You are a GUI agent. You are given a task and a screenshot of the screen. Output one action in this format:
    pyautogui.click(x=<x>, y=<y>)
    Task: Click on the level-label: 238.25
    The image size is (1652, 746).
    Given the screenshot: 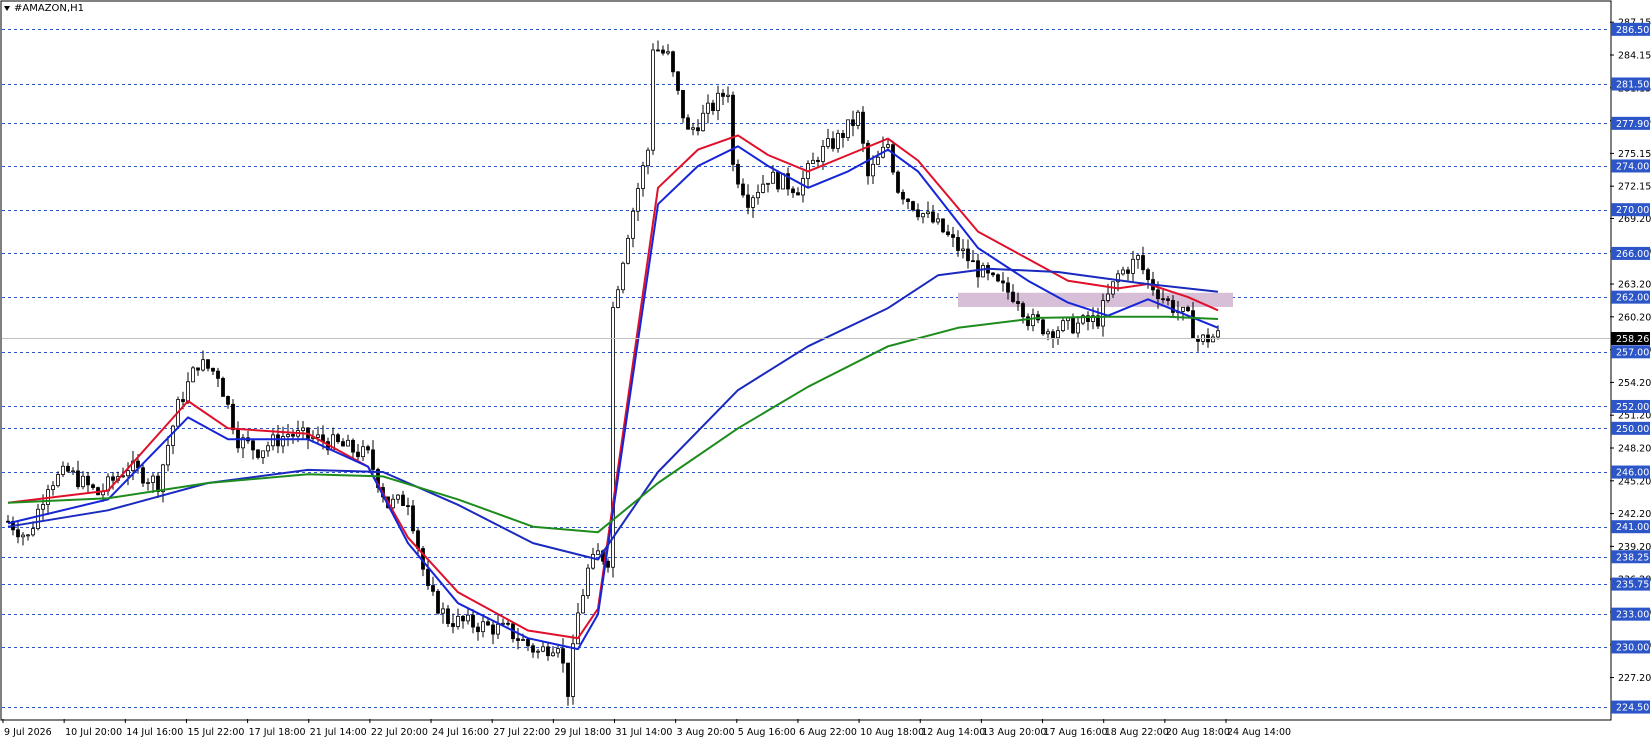 What is the action you would take?
    pyautogui.click(x=1632, y=557)
    